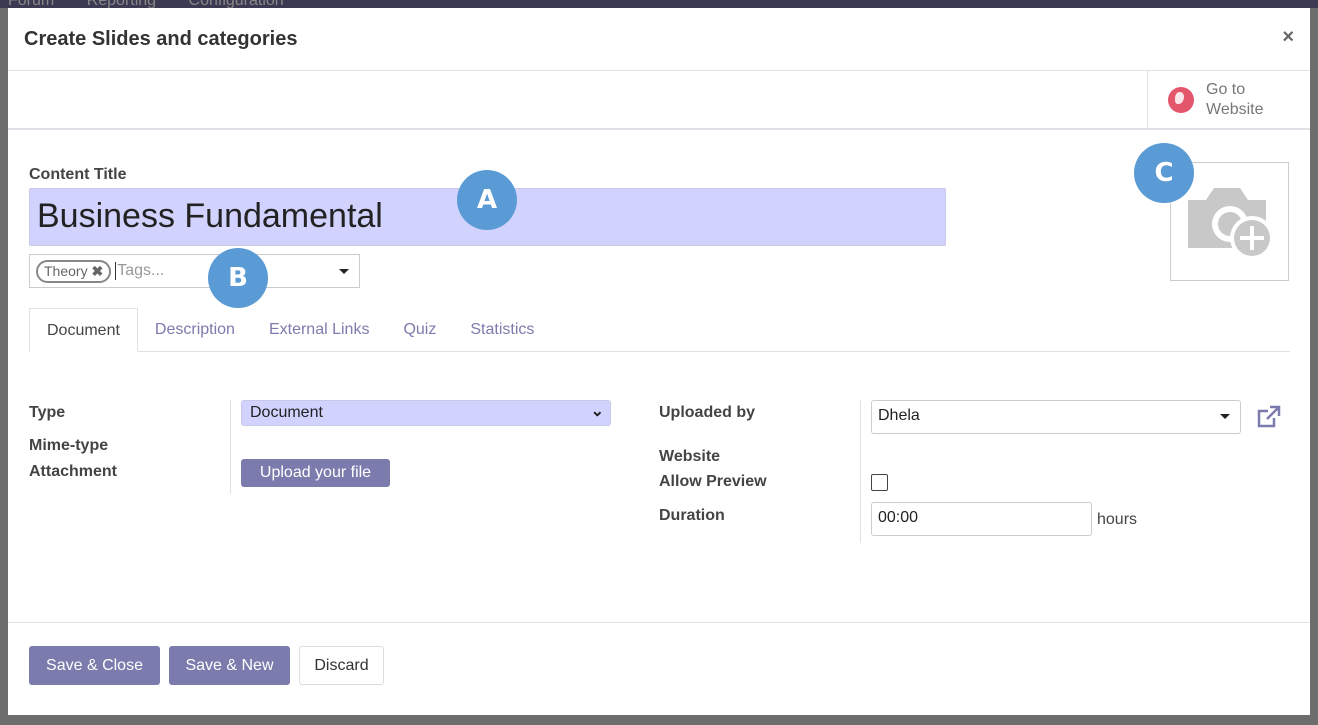  What do you see at coordinates (229, 665) in the screenshot?
I see `save-new-button: Save & New` at bounding box center [229, 665].